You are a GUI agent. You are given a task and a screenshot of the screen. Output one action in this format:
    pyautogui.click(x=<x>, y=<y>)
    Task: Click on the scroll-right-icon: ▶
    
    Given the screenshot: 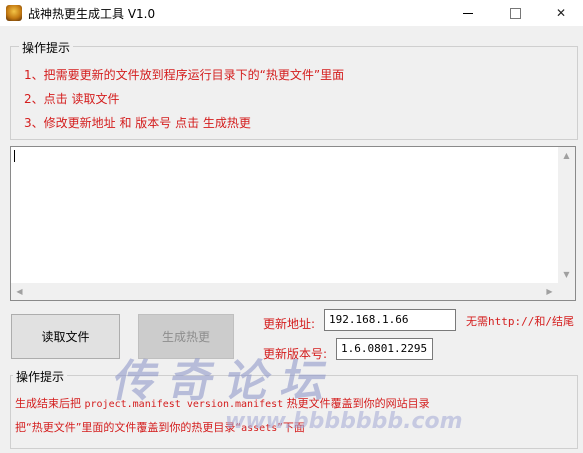 What is the action you would take?
    pyautogui.click(x=549, y=291)
    